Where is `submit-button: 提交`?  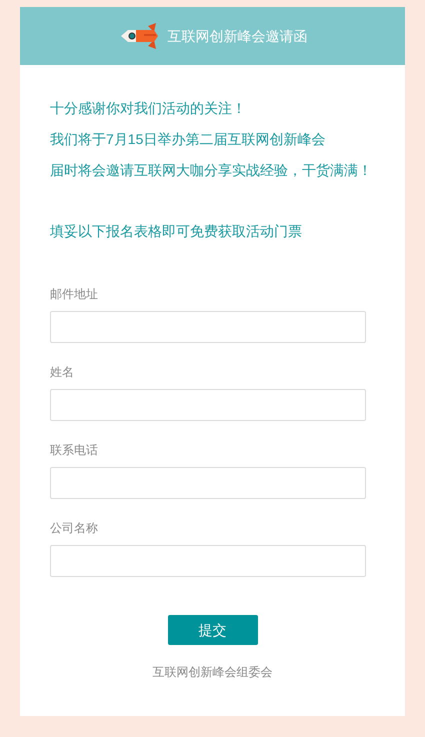 submit-button: 提交 is located at coordinates (213, 630).